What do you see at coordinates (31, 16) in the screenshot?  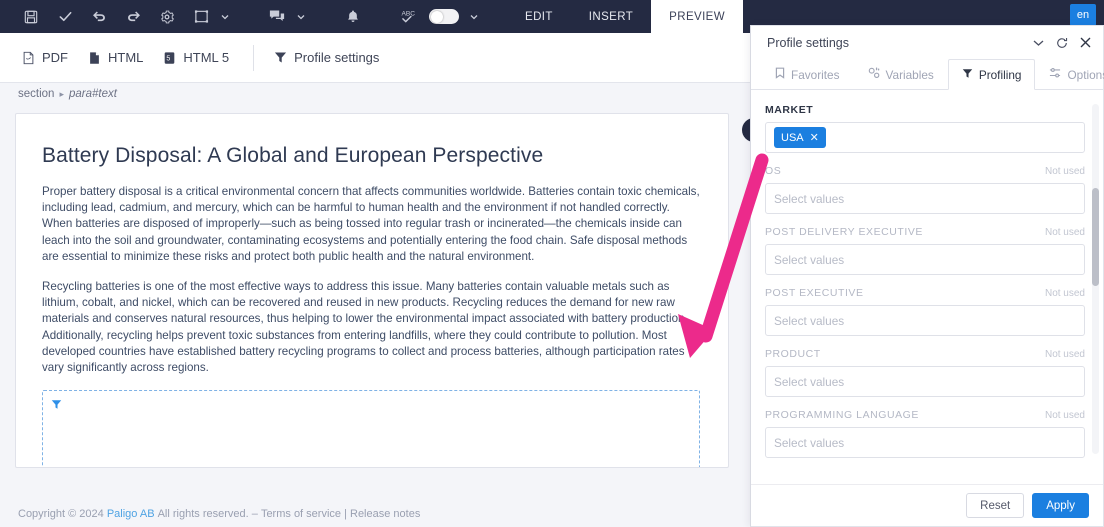 I see `save-icon` at bounding box center [31, 16].